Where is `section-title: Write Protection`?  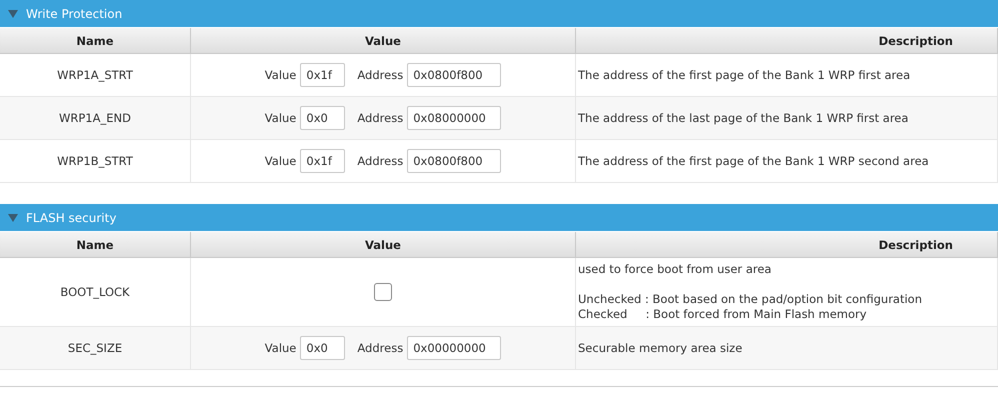
section-title: Write Protection is located at coordinates (74, 13).